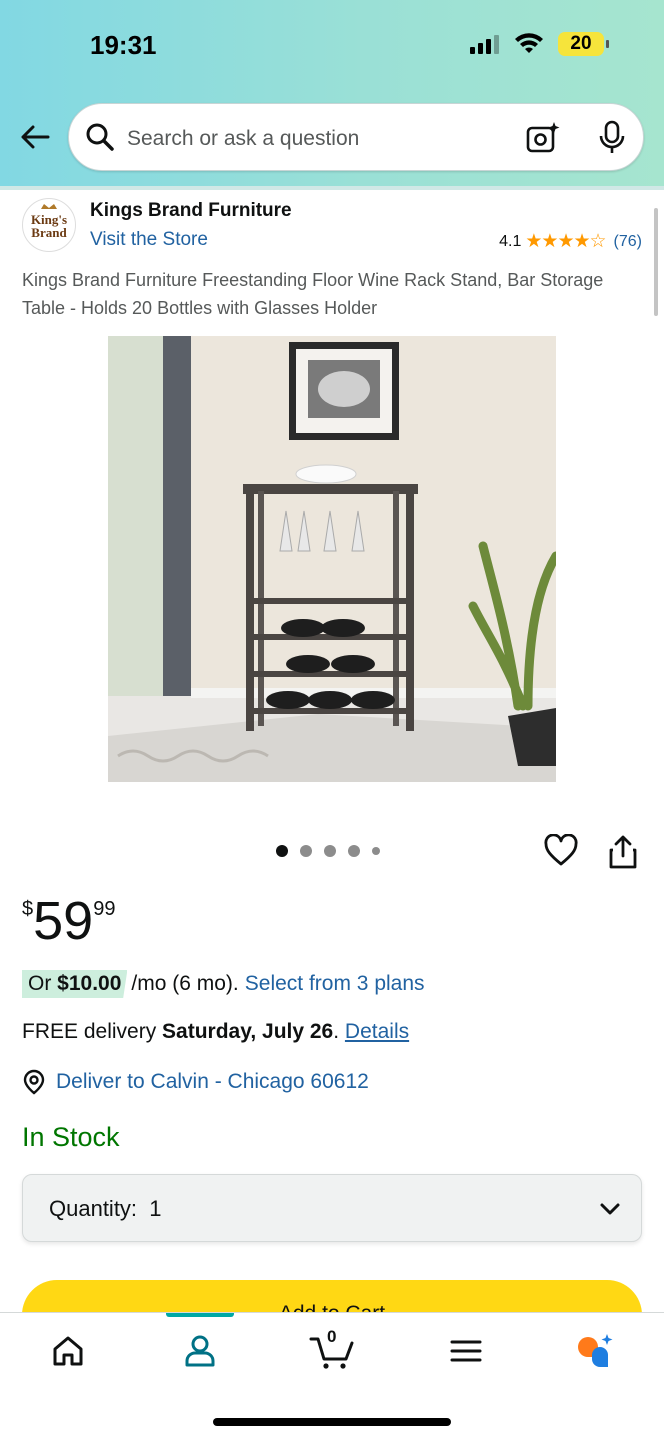 The height and width of the screenshot is (1440, 664). What do you see at coordinates (656, 262) in the screenshot?
I see `scrollbar` at bounding box center [656, 262].